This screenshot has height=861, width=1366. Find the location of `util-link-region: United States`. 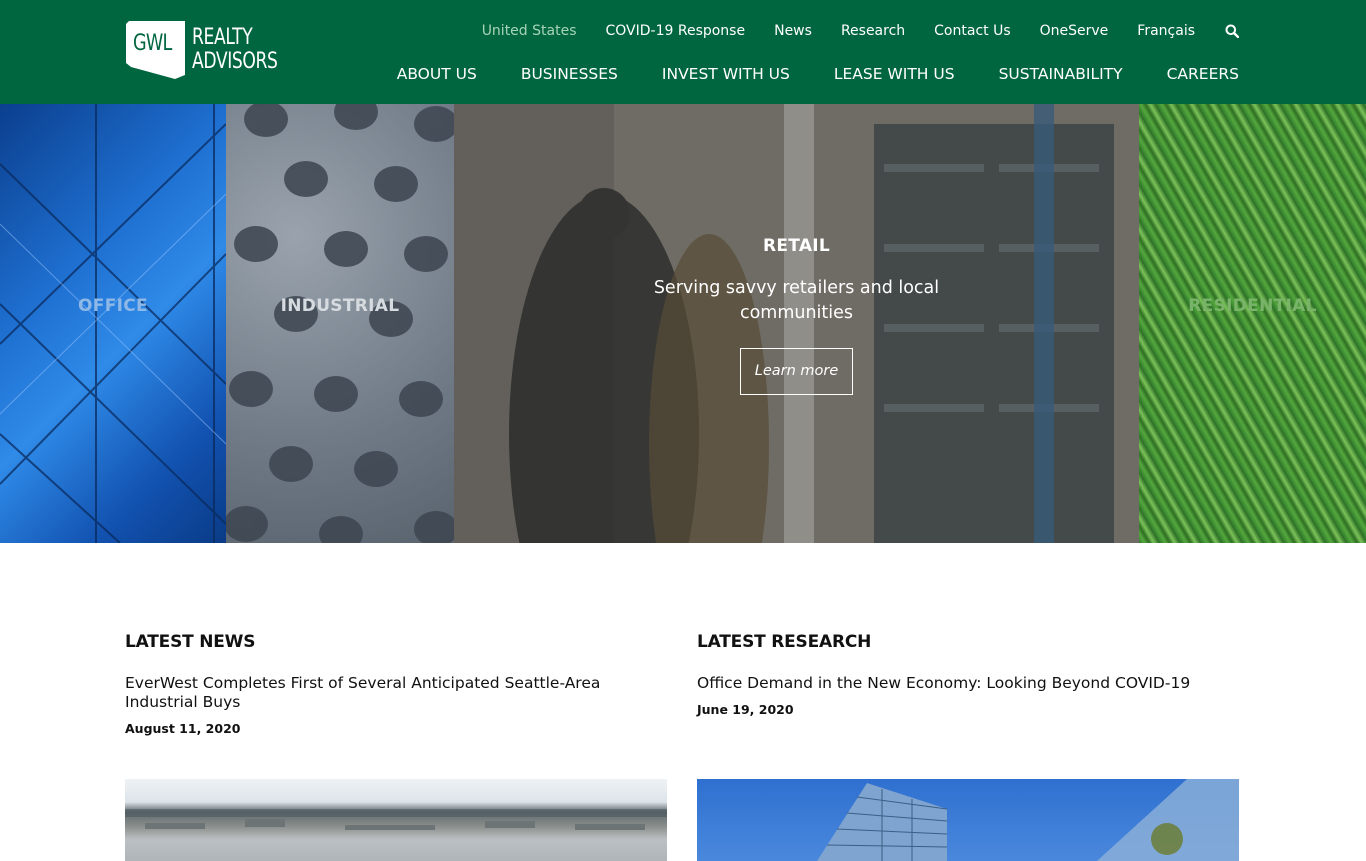

util-link-region: United States is located at coordinates (529, 31).